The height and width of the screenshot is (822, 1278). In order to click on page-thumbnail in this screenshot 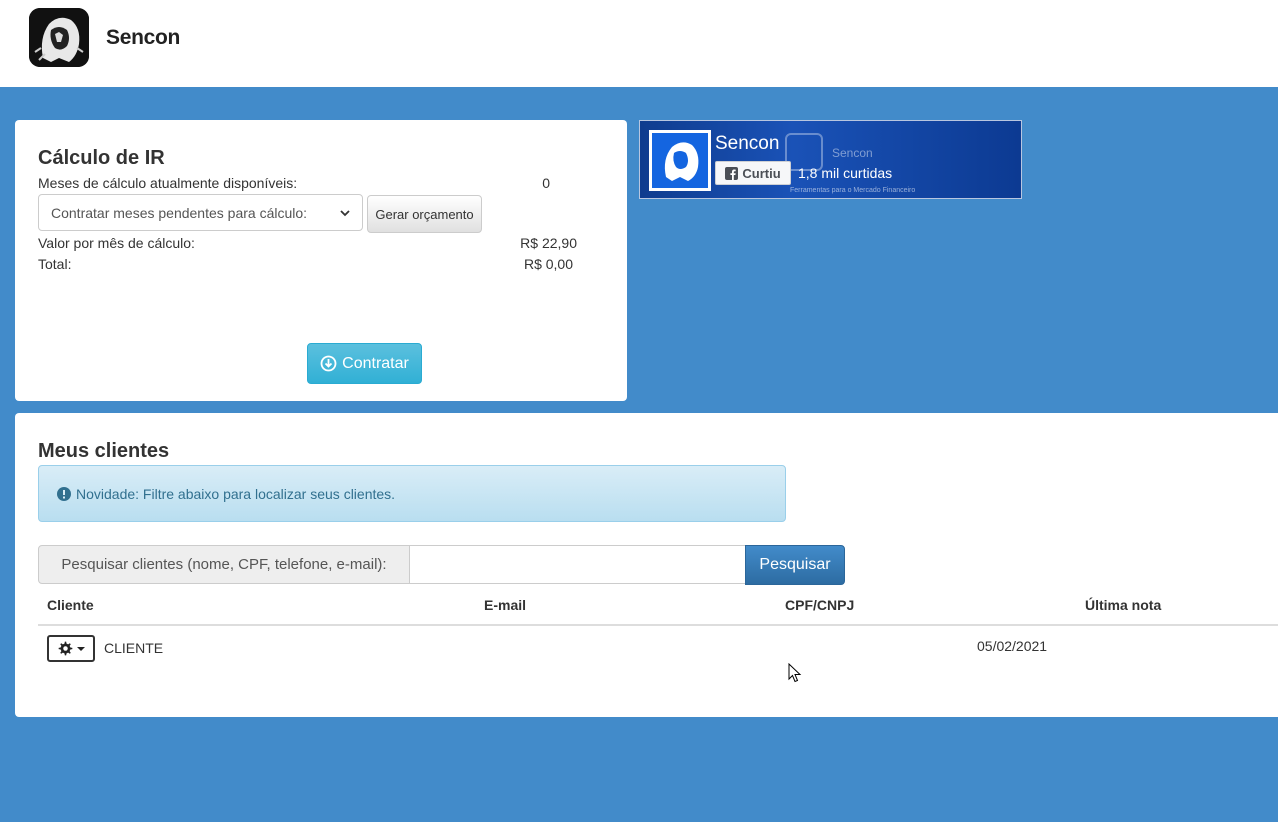, I will do `click(680, 160)`.